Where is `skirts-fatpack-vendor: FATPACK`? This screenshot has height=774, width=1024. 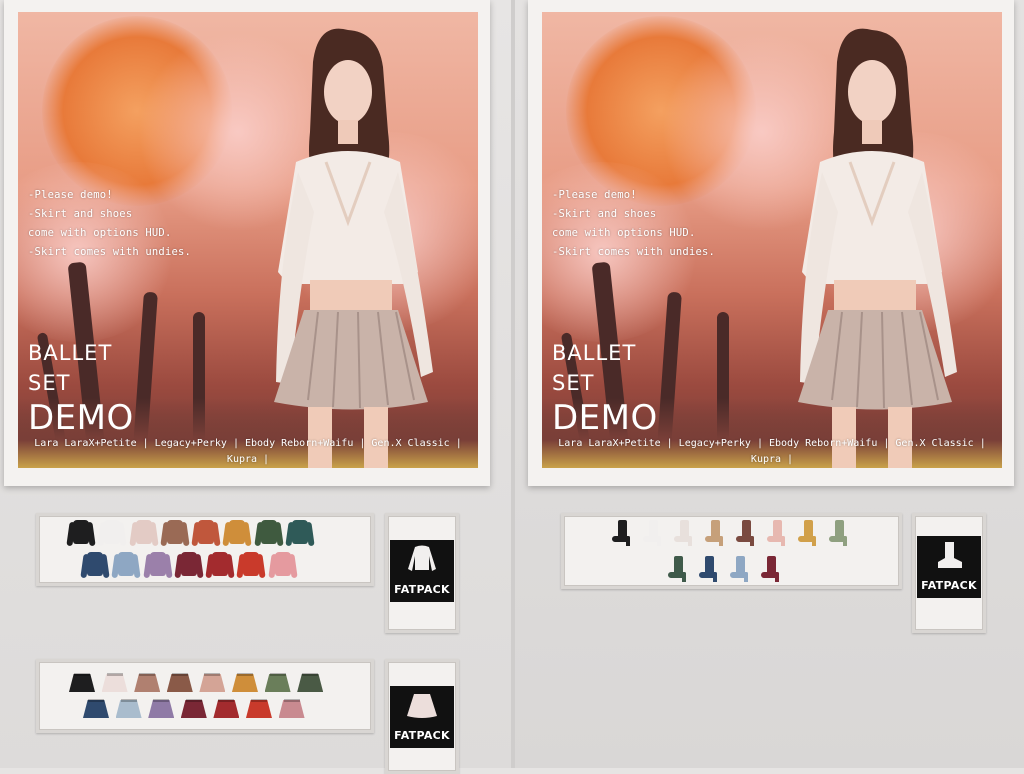 skirts-fatpack-vendor: FATPACK is located at coordinates (422, 716).